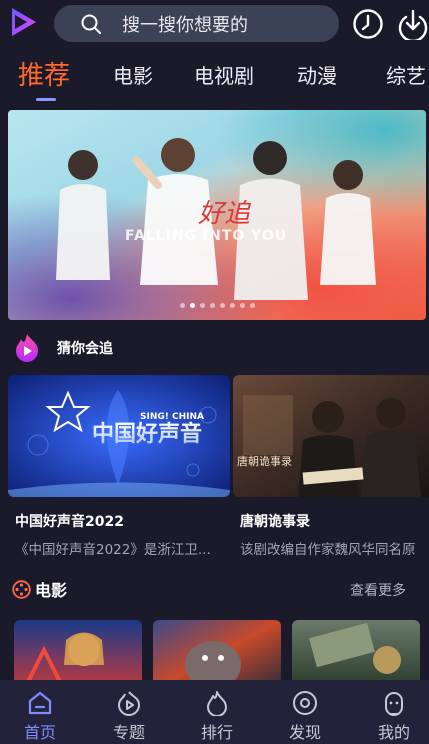  Describe the element at coordinates (91, 24) in the screenshot. I see `search-icon` at that location.